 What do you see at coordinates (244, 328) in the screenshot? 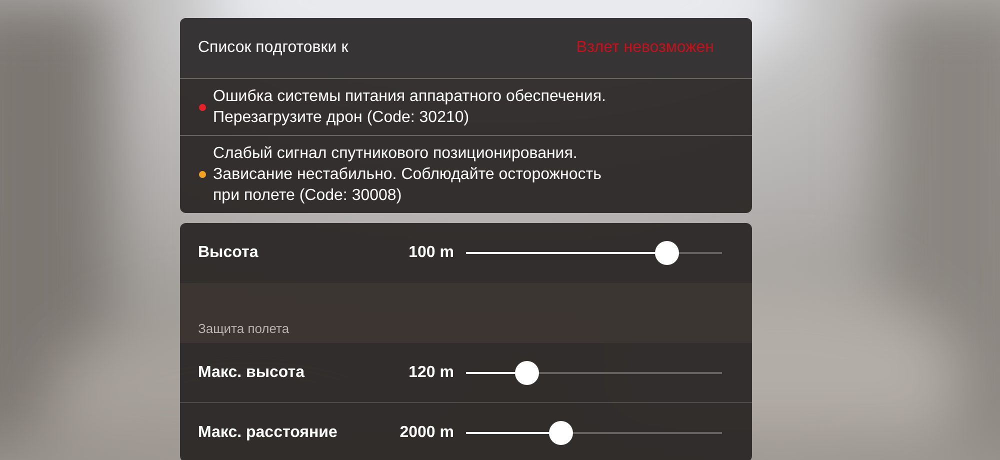
I see `section-title: Защита полета` at bounding box center [244, 328].